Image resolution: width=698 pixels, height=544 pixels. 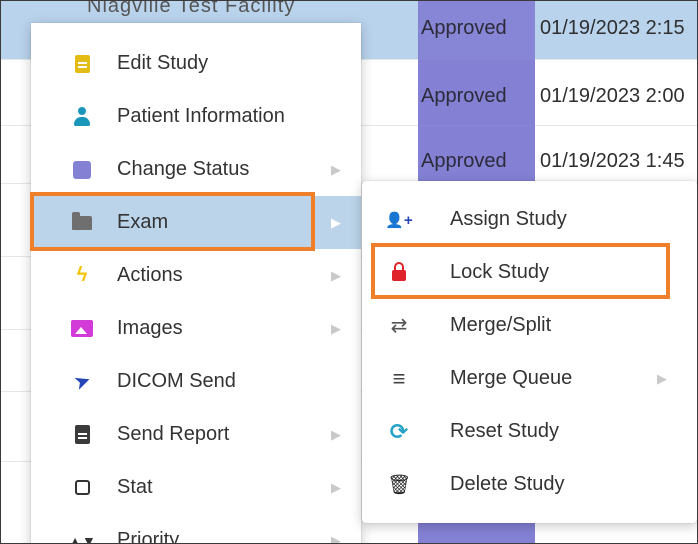 What do you see at coordinates (191, 8) in the screenshot?
I see `facility-name: Niagville Test Facility` at bounding box center [191, 8].